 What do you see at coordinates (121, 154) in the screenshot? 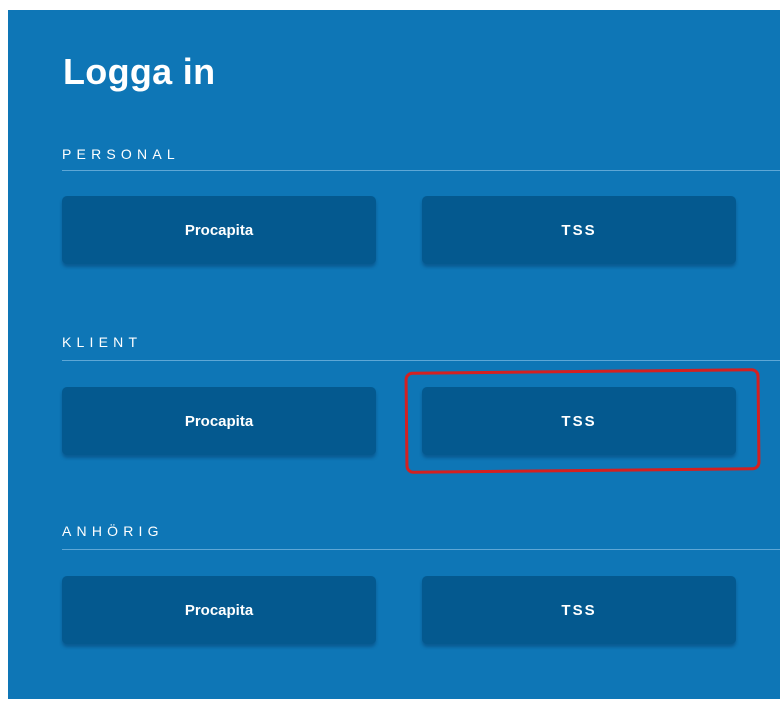
I see `section-label-personal: PERSONAL` at bounding box center [121, 154].